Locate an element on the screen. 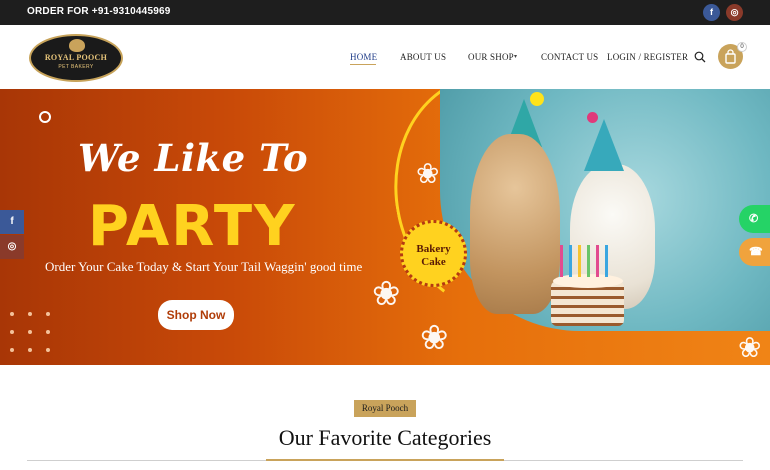 The height and width of the screenshot is (470, 770). badge-line-1: Bakery is located at coordinates (433, 249).